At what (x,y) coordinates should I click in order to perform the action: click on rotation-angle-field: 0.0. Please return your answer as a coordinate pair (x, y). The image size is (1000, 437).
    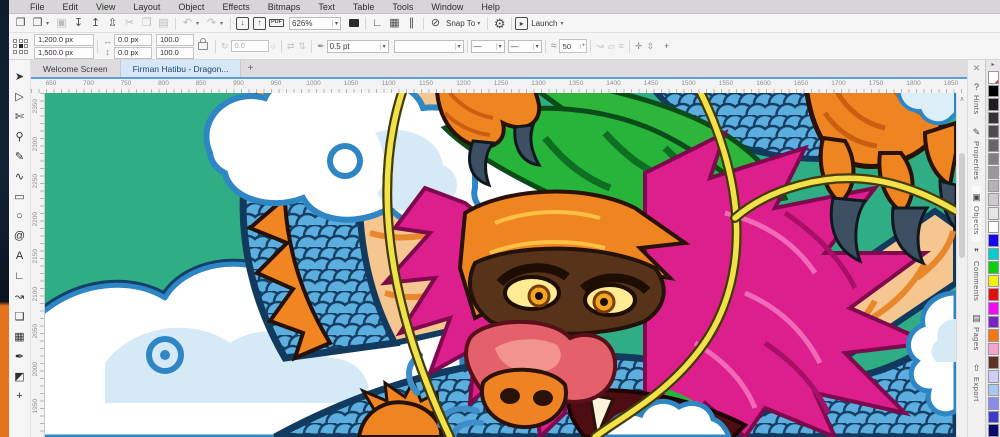
    Looking at the image, I should click on (249, 46).